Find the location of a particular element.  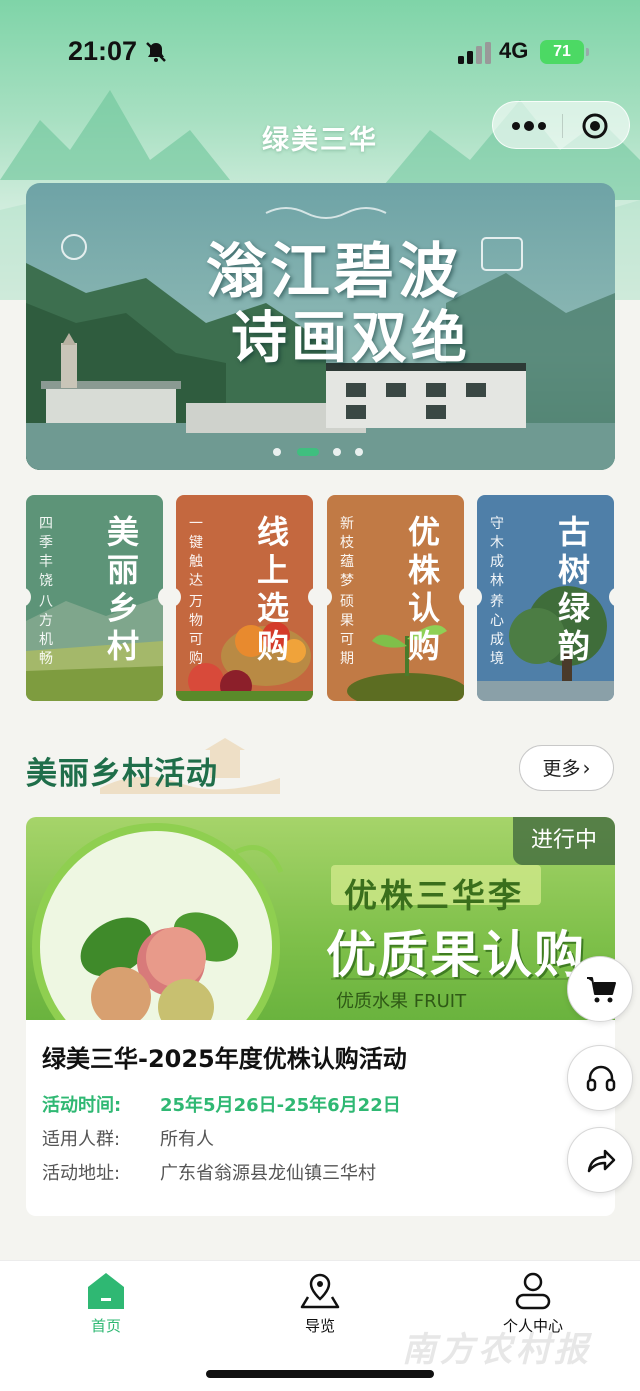

tab-guide: 导览 is located at coordinates (320, 1304).